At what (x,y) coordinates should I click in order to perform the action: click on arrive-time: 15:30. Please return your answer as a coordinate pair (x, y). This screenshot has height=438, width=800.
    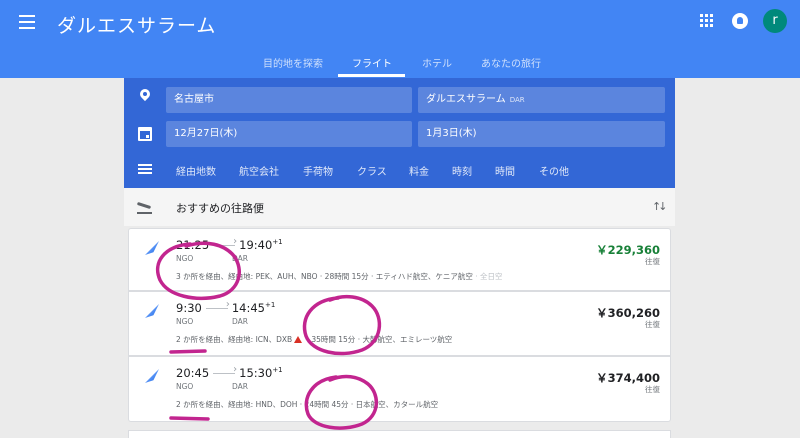
    Looking at the image, I should click on (256, 373).